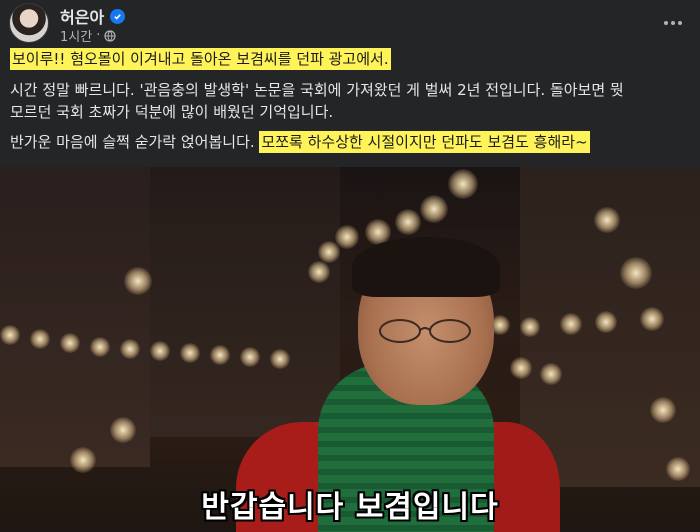 This screenshot has width=700, height=532. Describe the element at coordinates (76, 35) in the screenshot. I see `post-timestamp: 1시간` at that location.